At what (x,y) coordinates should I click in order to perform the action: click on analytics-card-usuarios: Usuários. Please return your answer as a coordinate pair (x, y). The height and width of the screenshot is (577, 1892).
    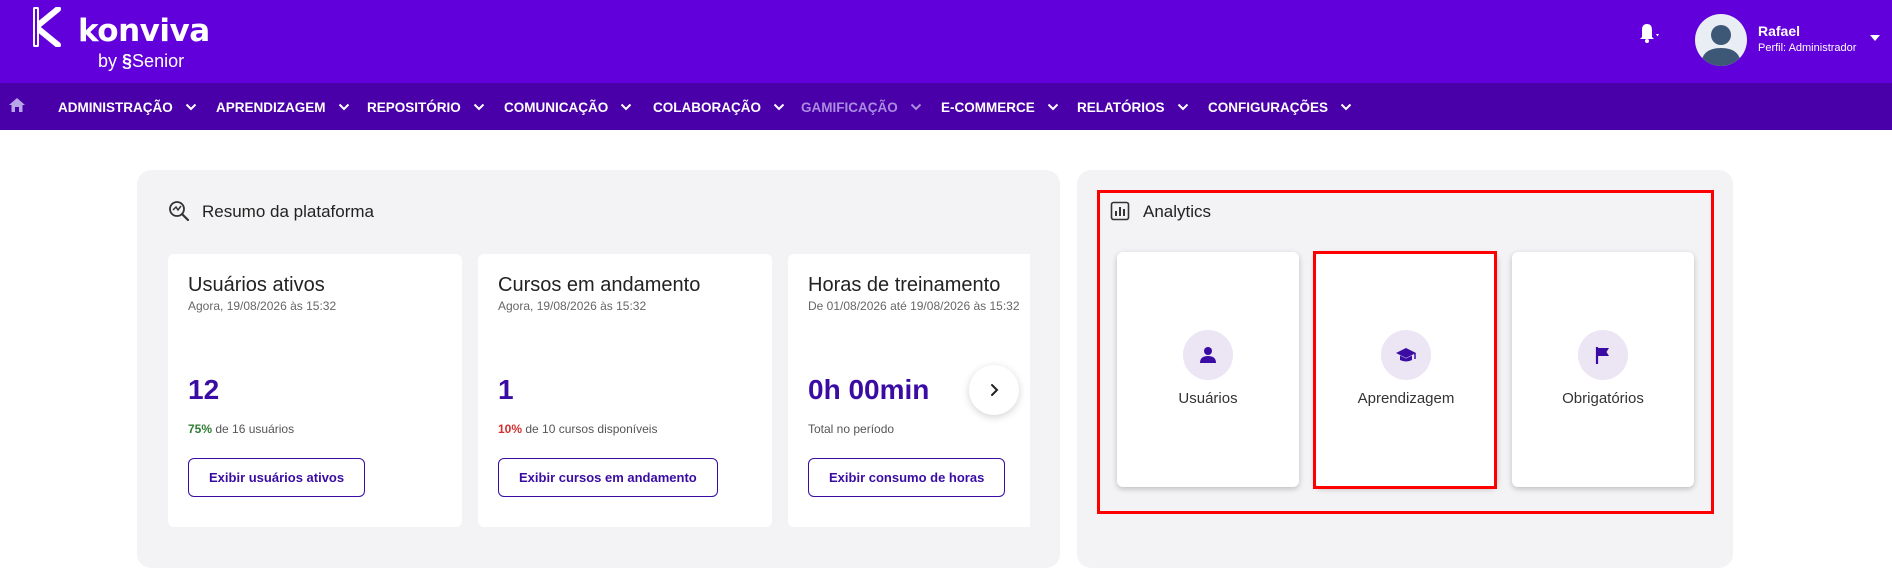
    Looking at the image, I should click on (1208, 369).